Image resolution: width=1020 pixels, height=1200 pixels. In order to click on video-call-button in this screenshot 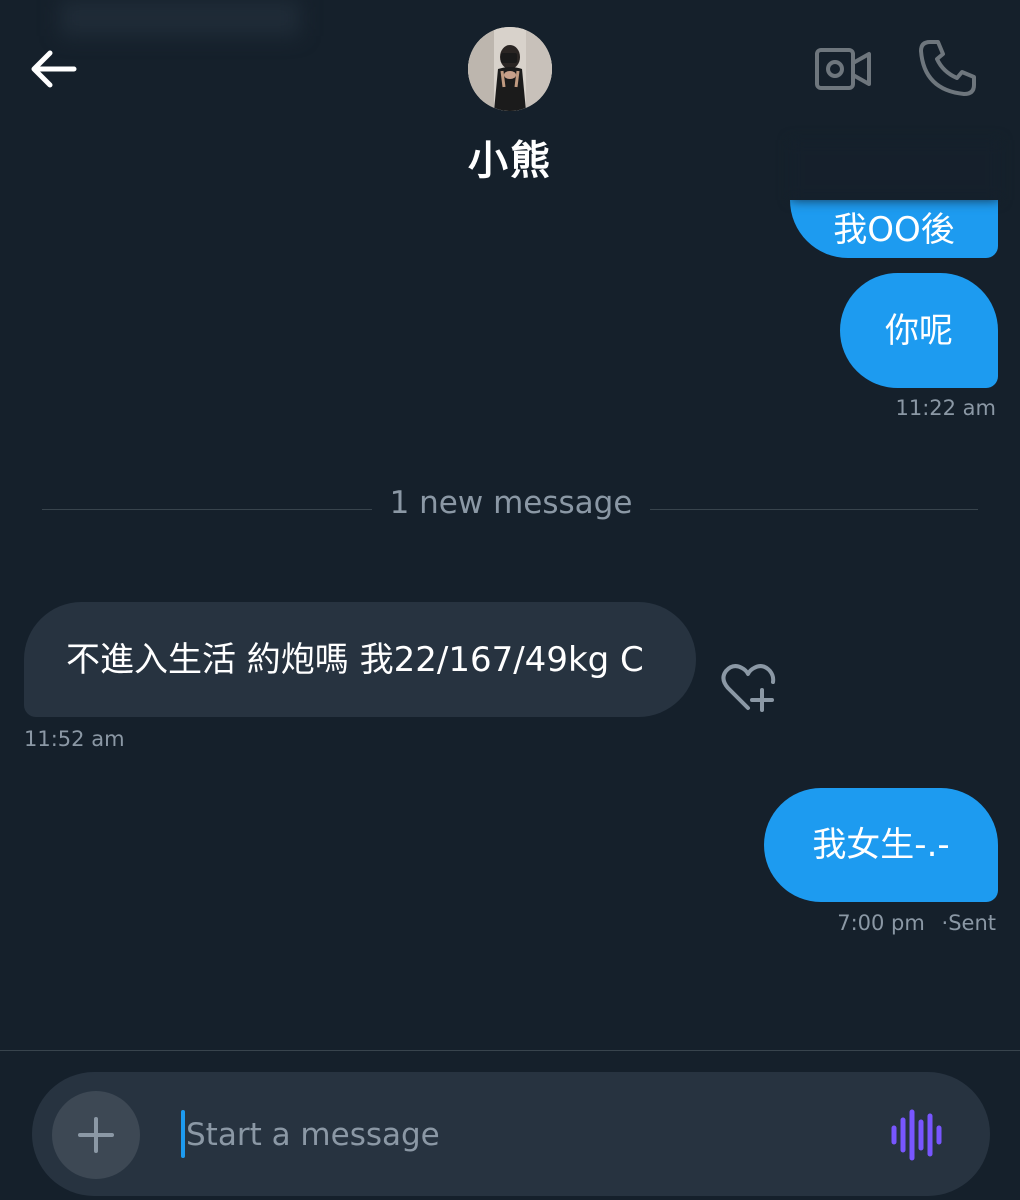, I will do `click(843, 69)`.